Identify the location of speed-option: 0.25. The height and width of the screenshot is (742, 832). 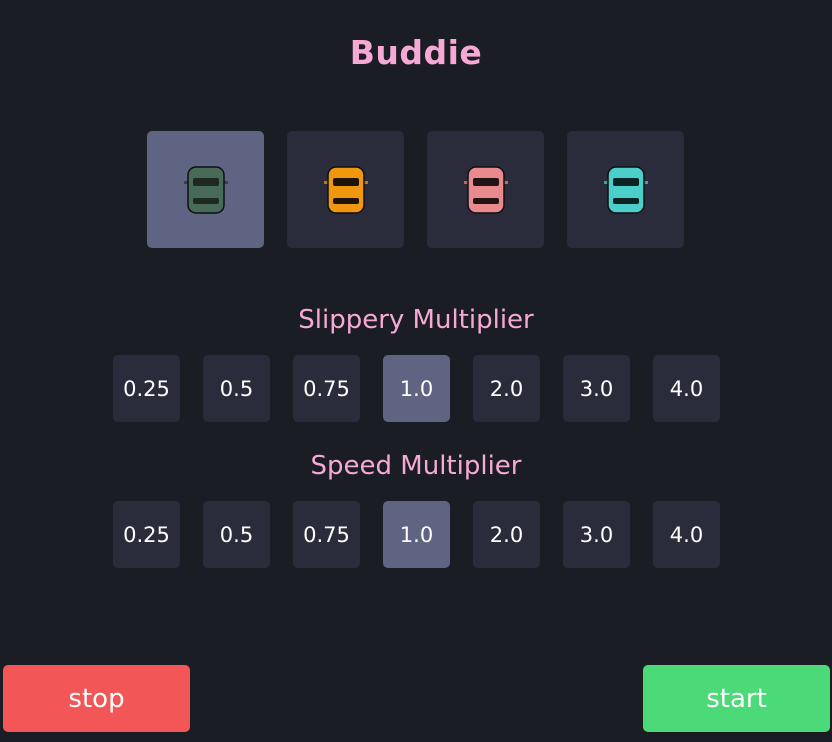
(146, 534).